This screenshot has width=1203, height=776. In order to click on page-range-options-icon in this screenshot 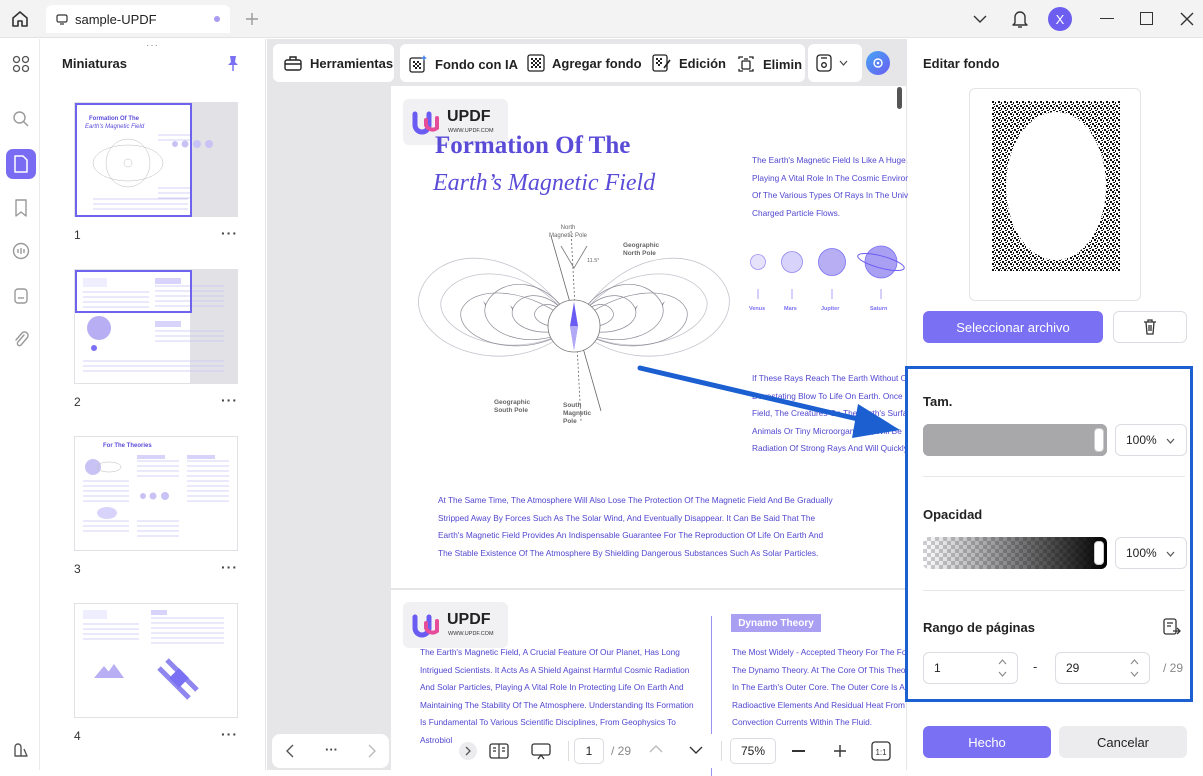, I will do `click(1172, 627)`.